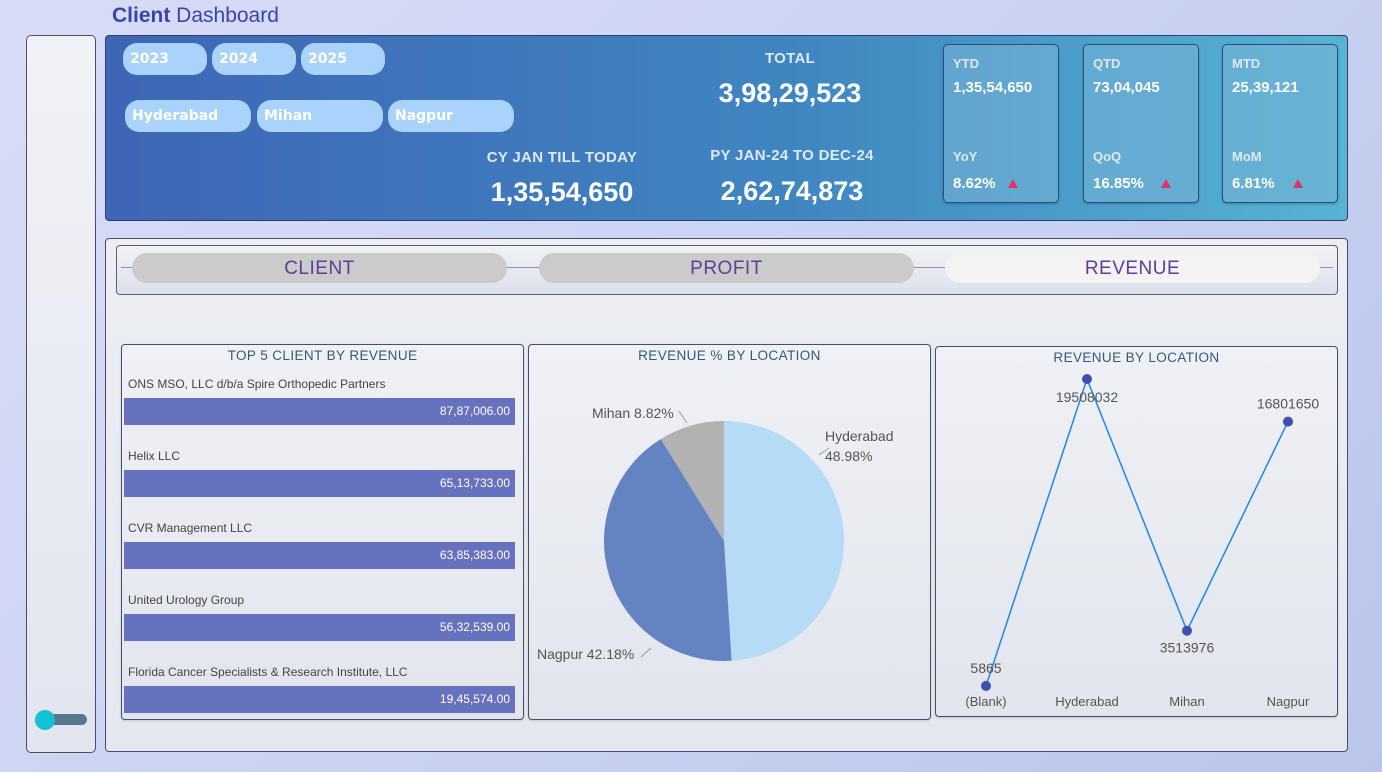  What do you see at coordinates (633, 413) in the screenshot?
I see `pie-label: Mihan 8.82%` at bounding box center [633, 413].